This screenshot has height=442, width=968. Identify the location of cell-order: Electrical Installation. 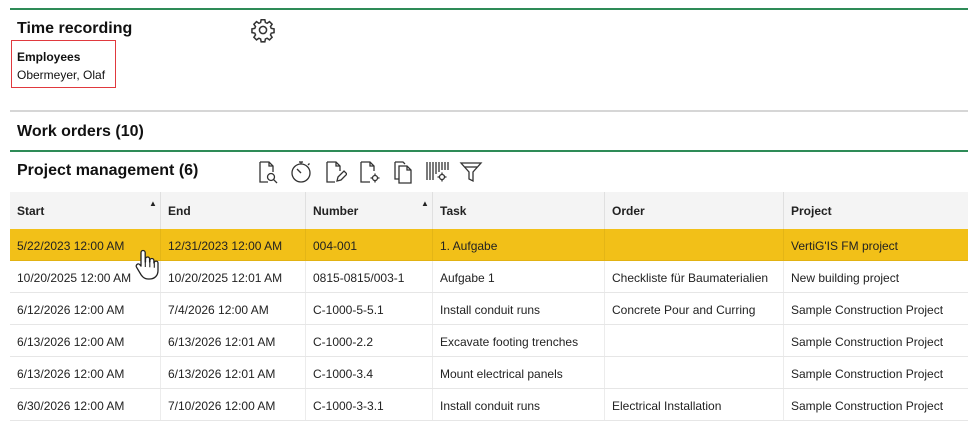
(667, 406).